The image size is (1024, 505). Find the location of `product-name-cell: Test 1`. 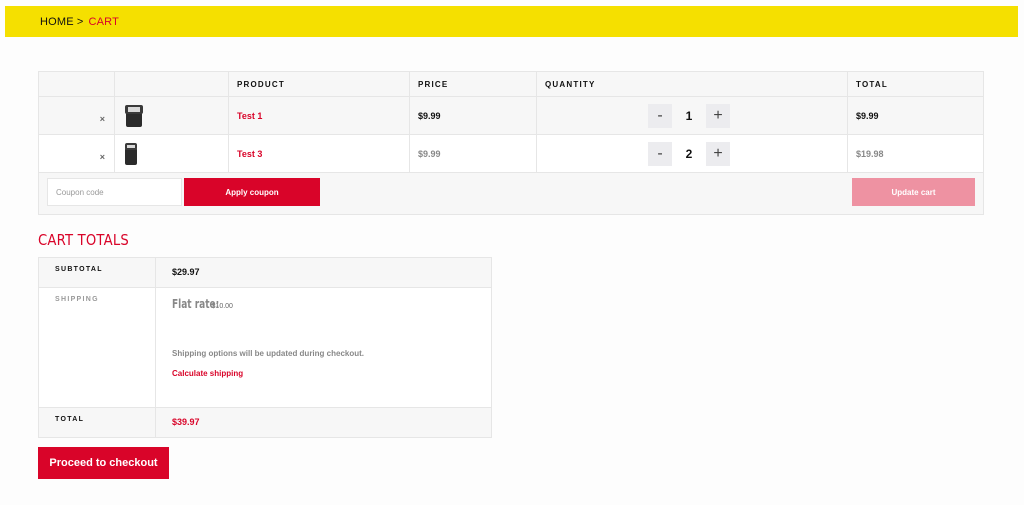

product-name-cell: Test 1 is located at coordinates (319, 115).